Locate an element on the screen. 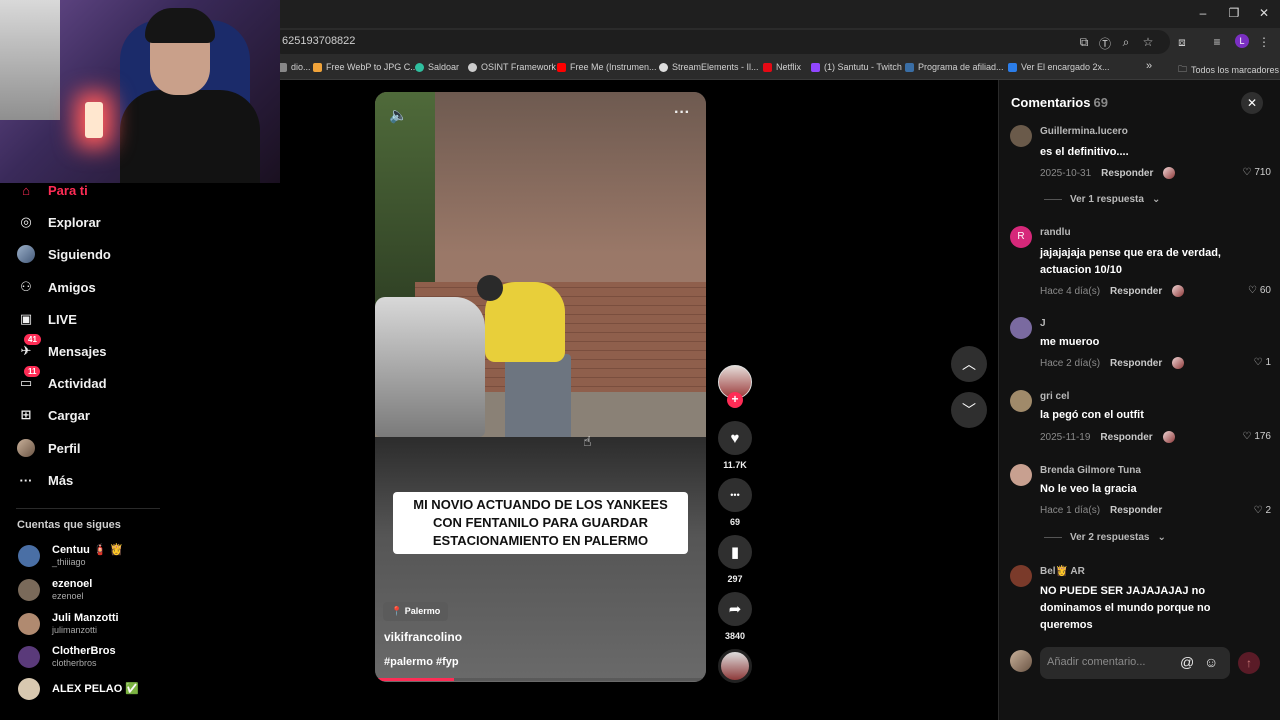  follow-button: + is located at coordinates (735, 400).